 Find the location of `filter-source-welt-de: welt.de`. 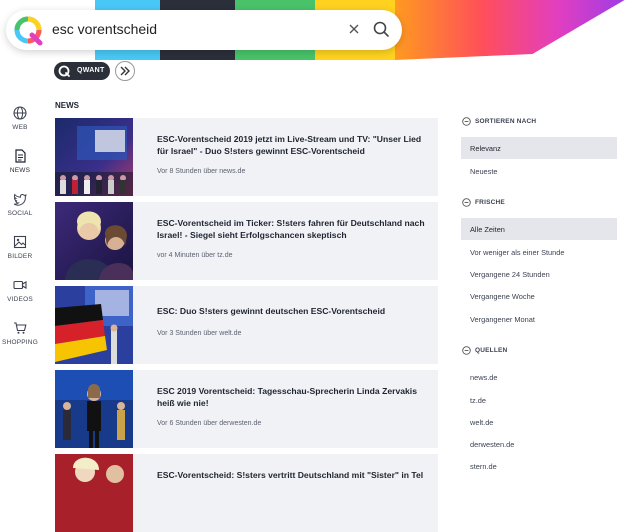

filter-source-welt-de: welt.de is located at coordinates (539, 422).